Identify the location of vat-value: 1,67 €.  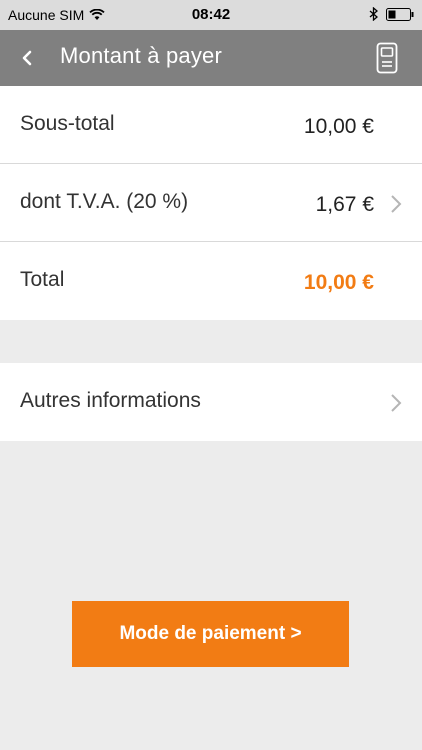
(344, 204).